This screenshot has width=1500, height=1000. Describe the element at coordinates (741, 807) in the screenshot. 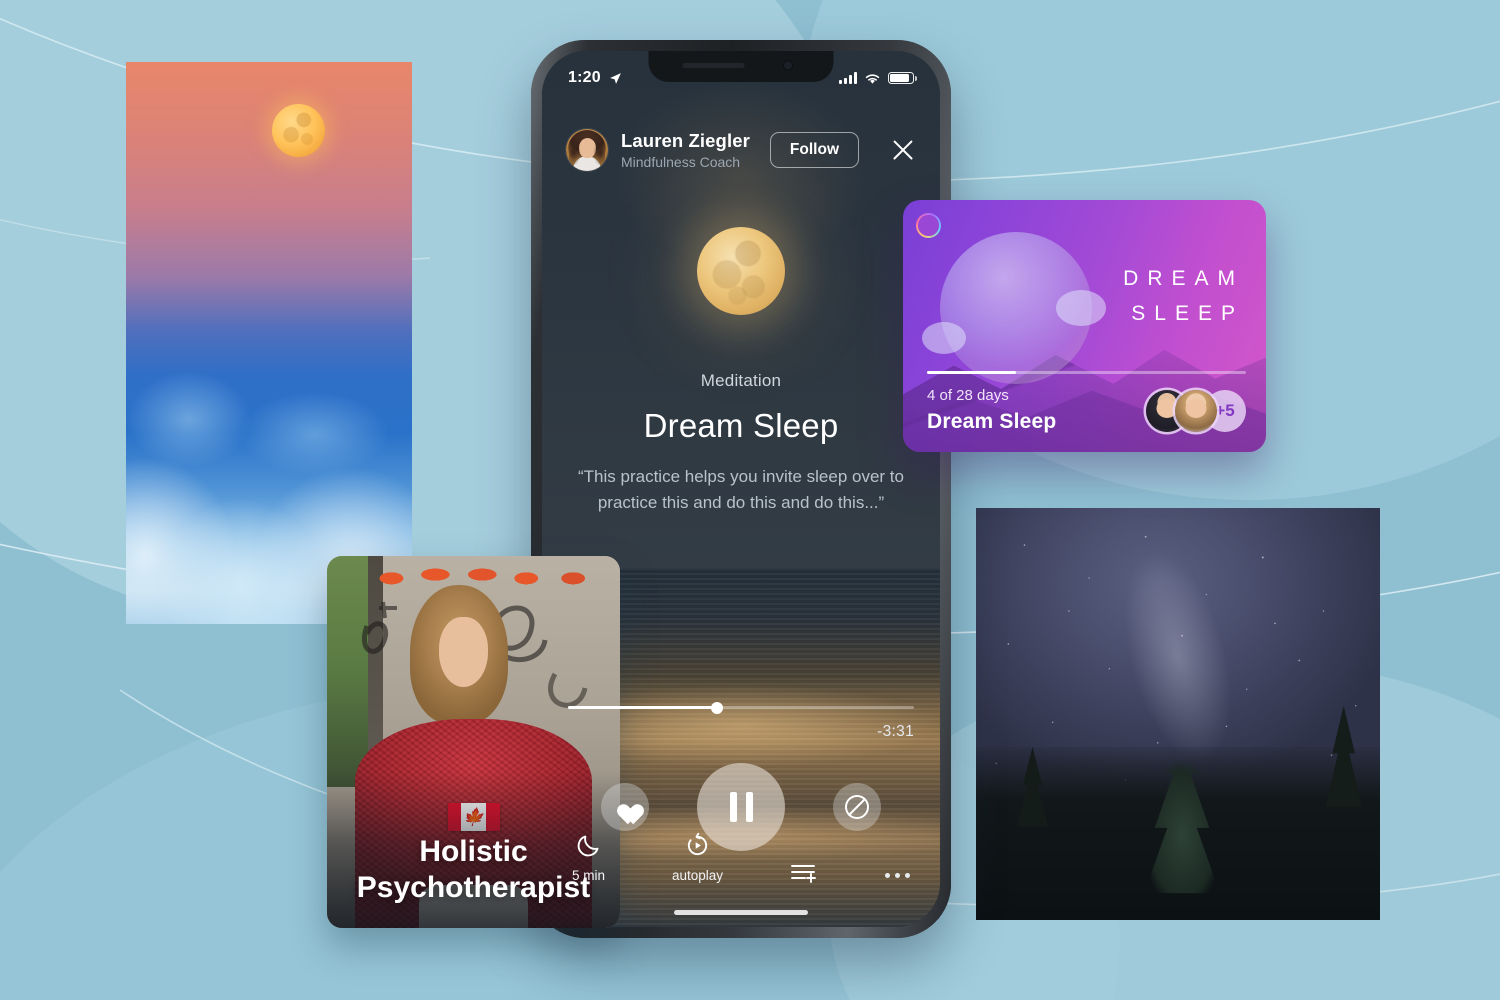

I see `pause-icon` at that location.